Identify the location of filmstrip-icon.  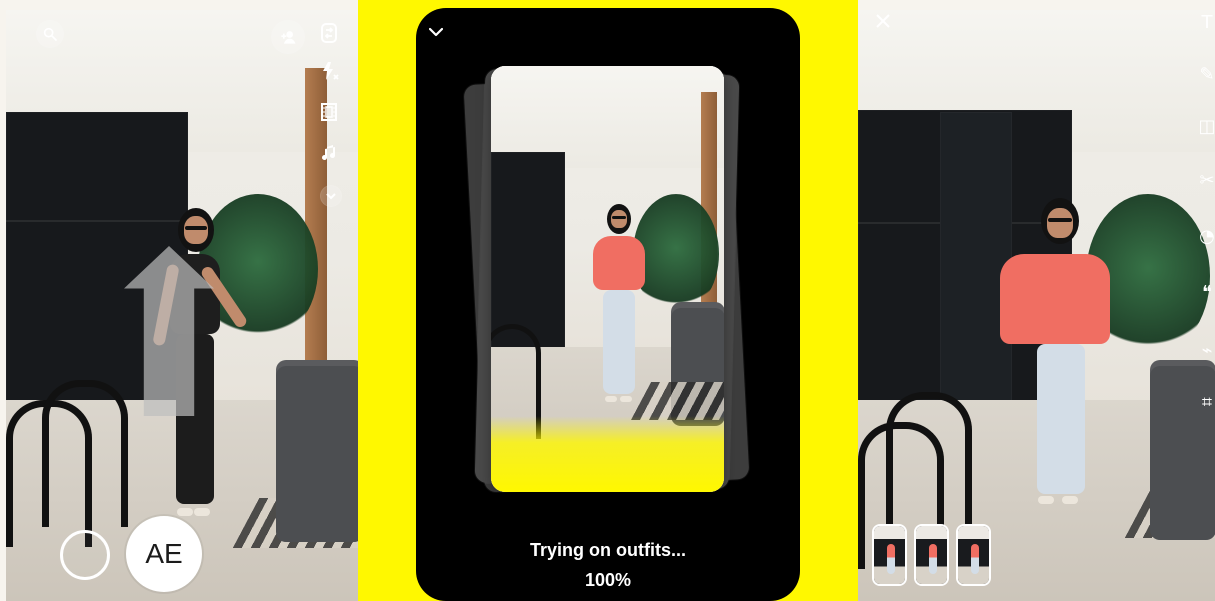
(329, 112).